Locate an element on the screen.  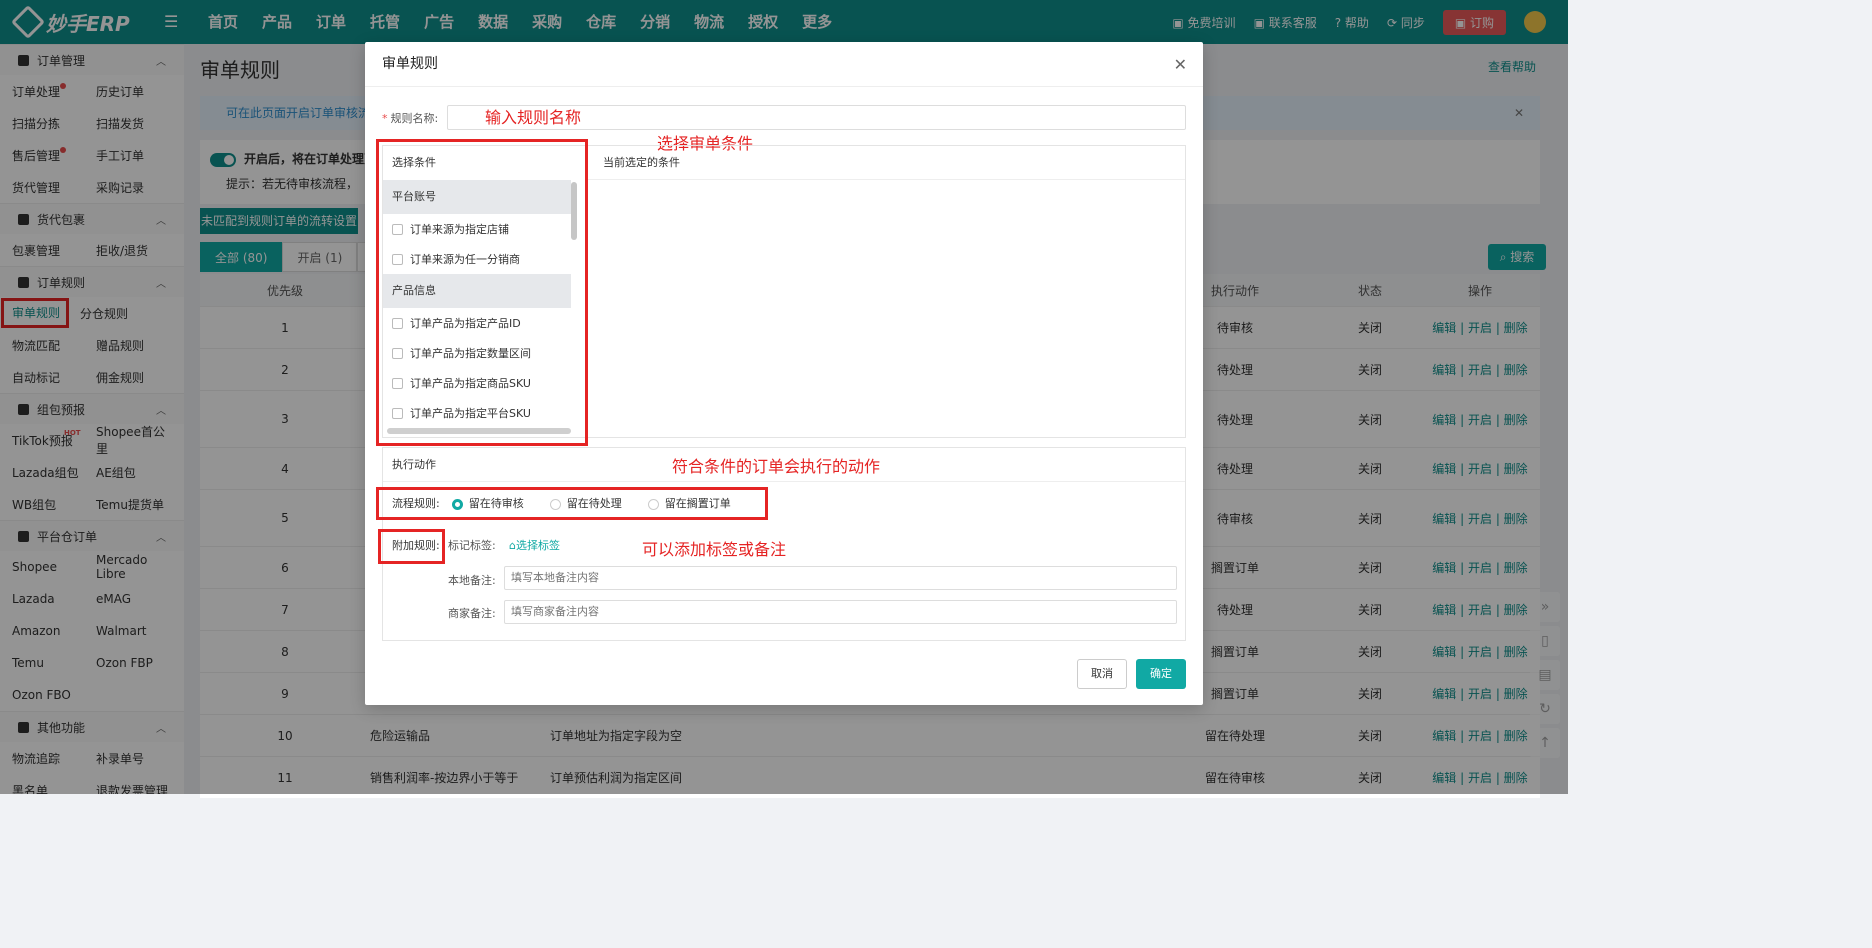
rule-name-label: * 规则名称: is located at coordinates (410, 118).